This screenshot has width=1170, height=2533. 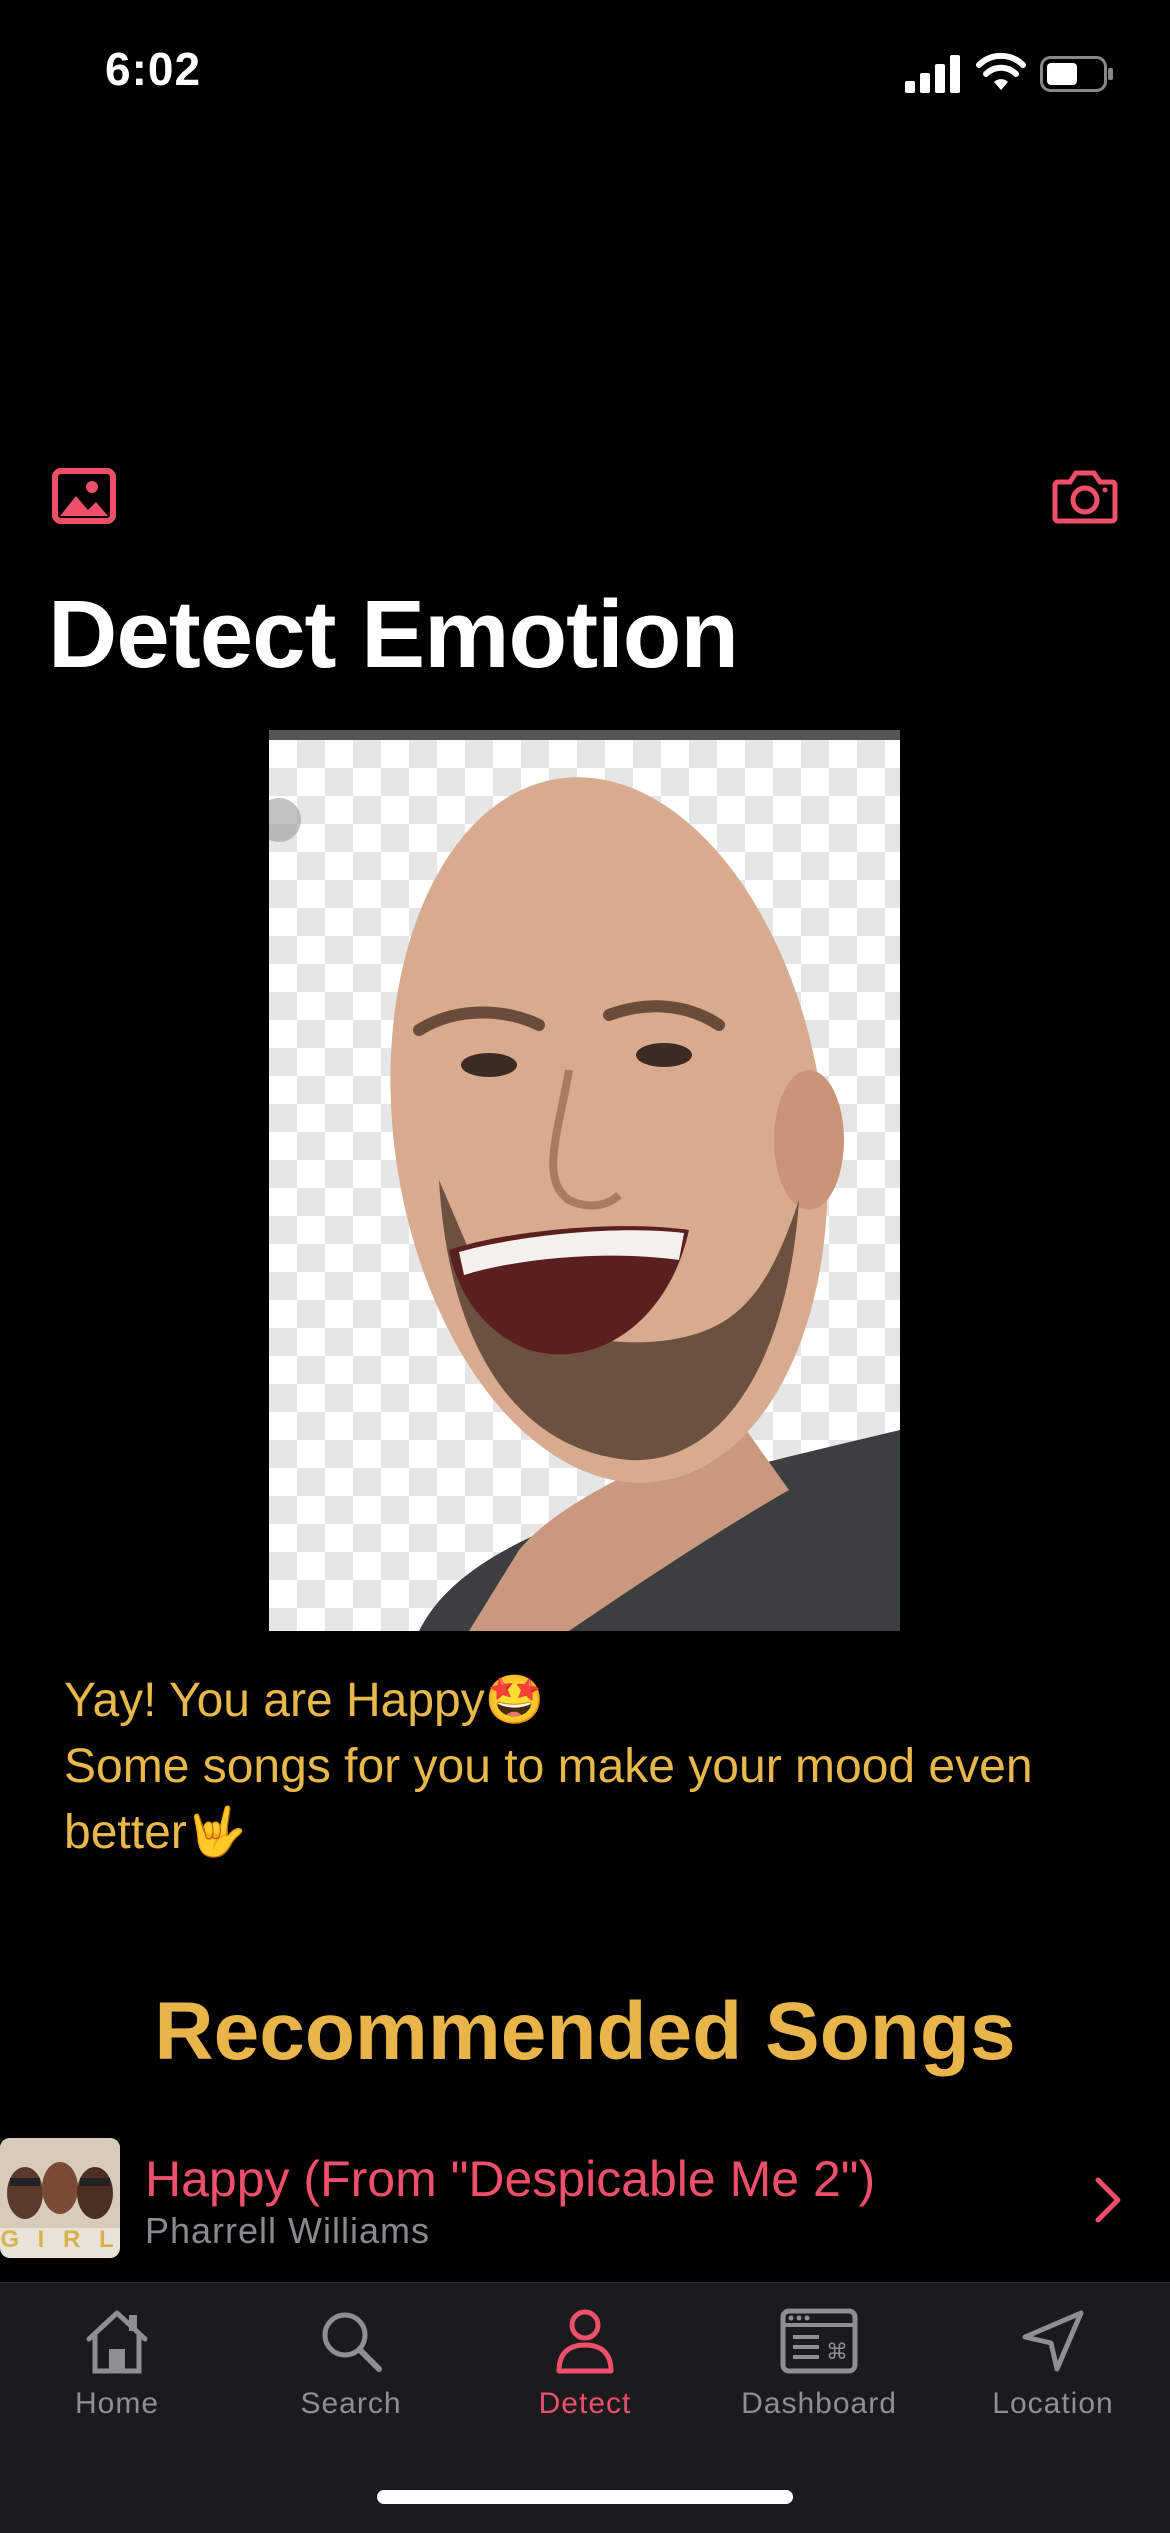 I want to click on song-artist: Pharrell Williams, so click(x=288, y=2230).